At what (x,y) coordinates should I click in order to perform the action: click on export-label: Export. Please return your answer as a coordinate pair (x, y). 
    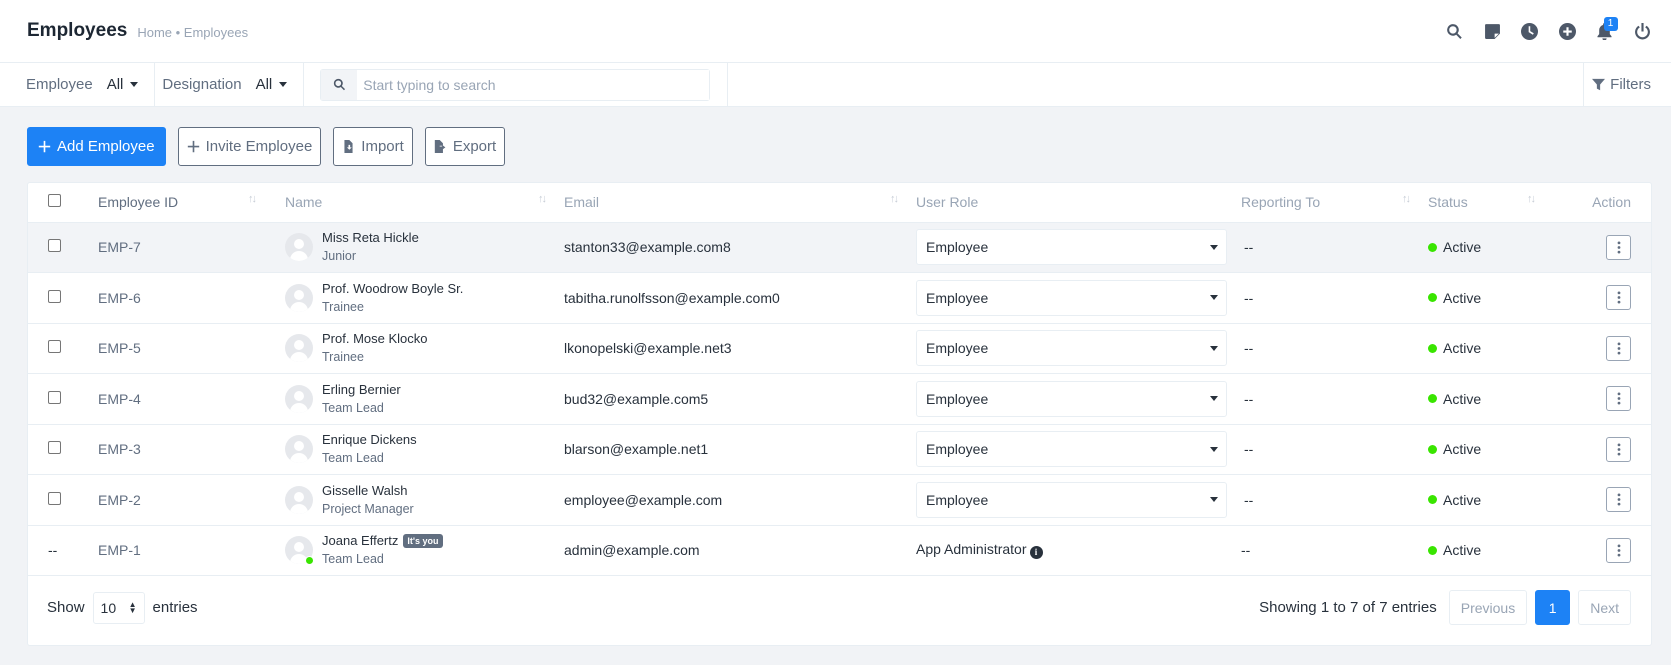
    Looking at the image, I should click on (474, 146).